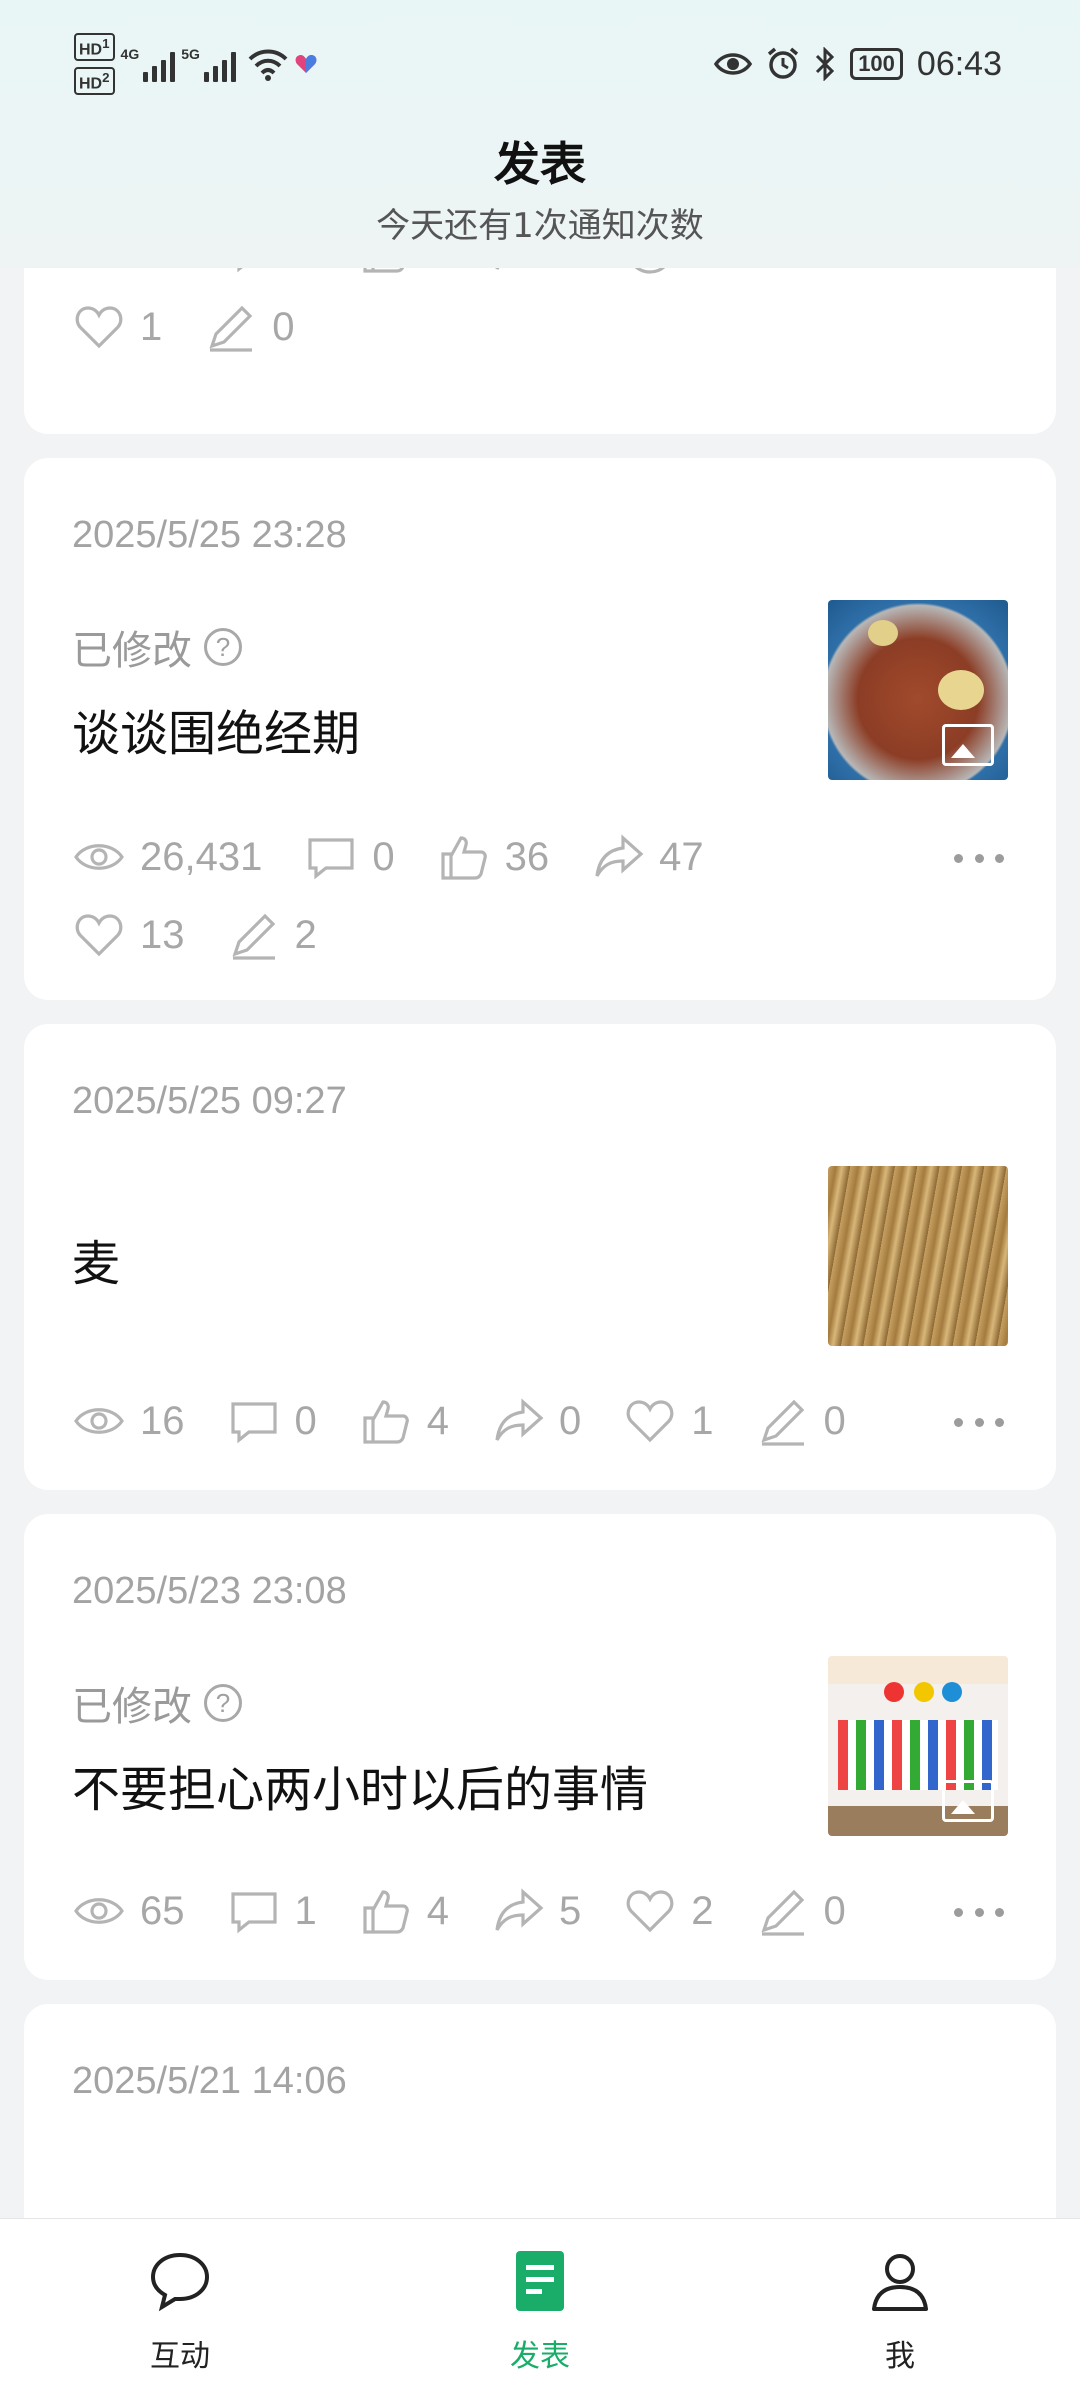  What do you see at coordinates (876, 64) in the screenshot?
I see `battery-indicator: 100` at bounding box center [876, 64].